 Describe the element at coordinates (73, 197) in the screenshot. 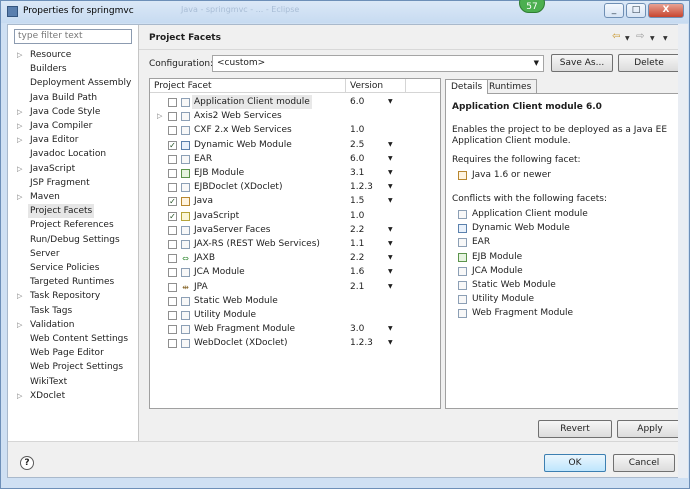

I see `sidebar-item: ▷ Maven` at that location.